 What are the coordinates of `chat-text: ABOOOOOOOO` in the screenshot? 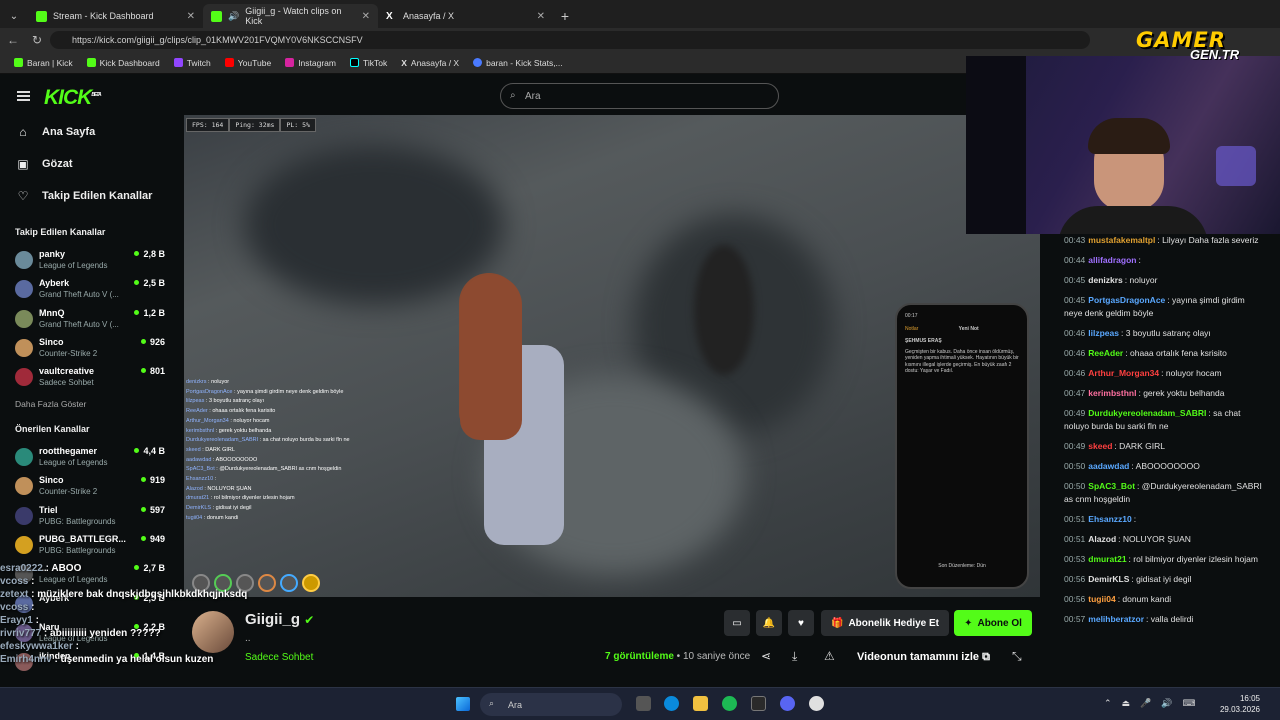 It's located at (1167, 466).